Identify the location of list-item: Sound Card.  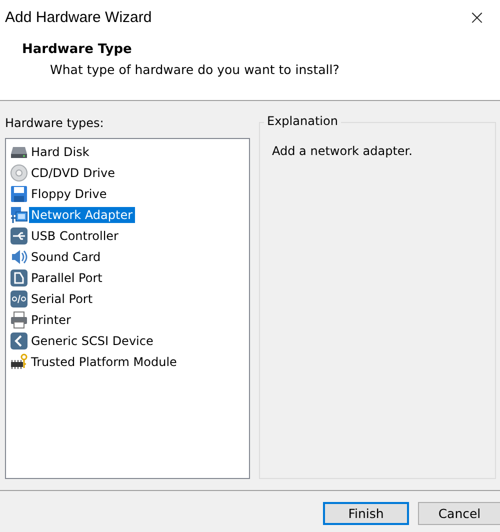
(66, 256).